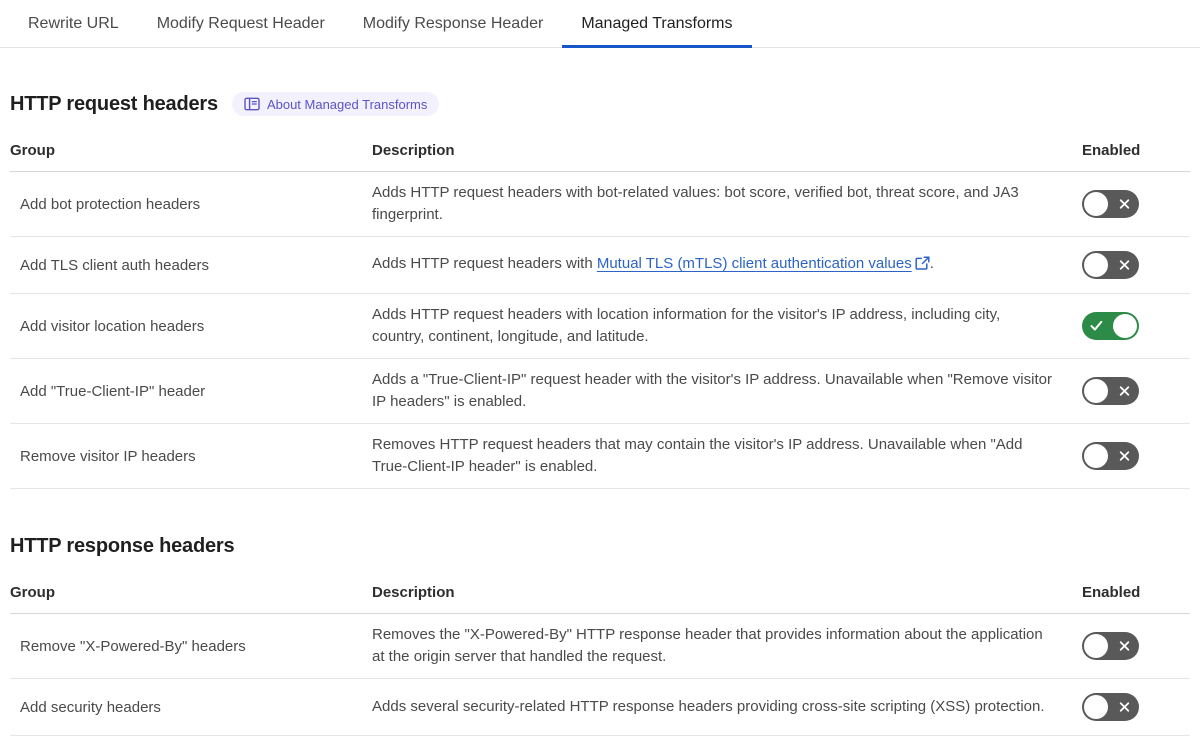  What do you see at coordinates (122, 546) in the screenshot?
I see `response-headers-title: HTTP response headers` at bounding box center [122, 546].